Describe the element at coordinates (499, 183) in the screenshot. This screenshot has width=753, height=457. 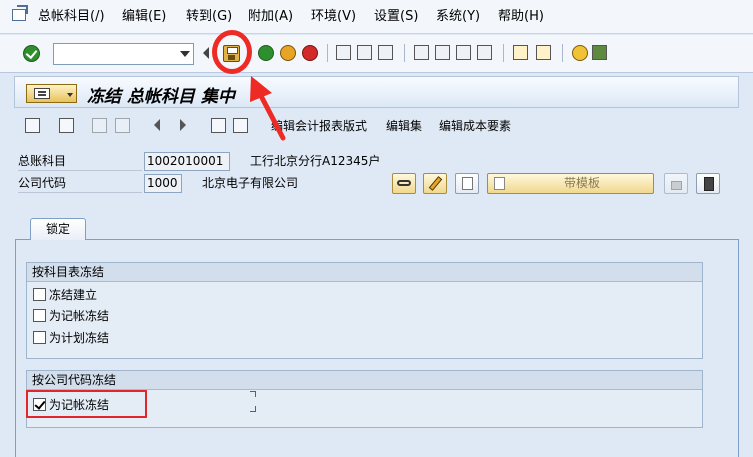
I see `template-document-icon` at that location.